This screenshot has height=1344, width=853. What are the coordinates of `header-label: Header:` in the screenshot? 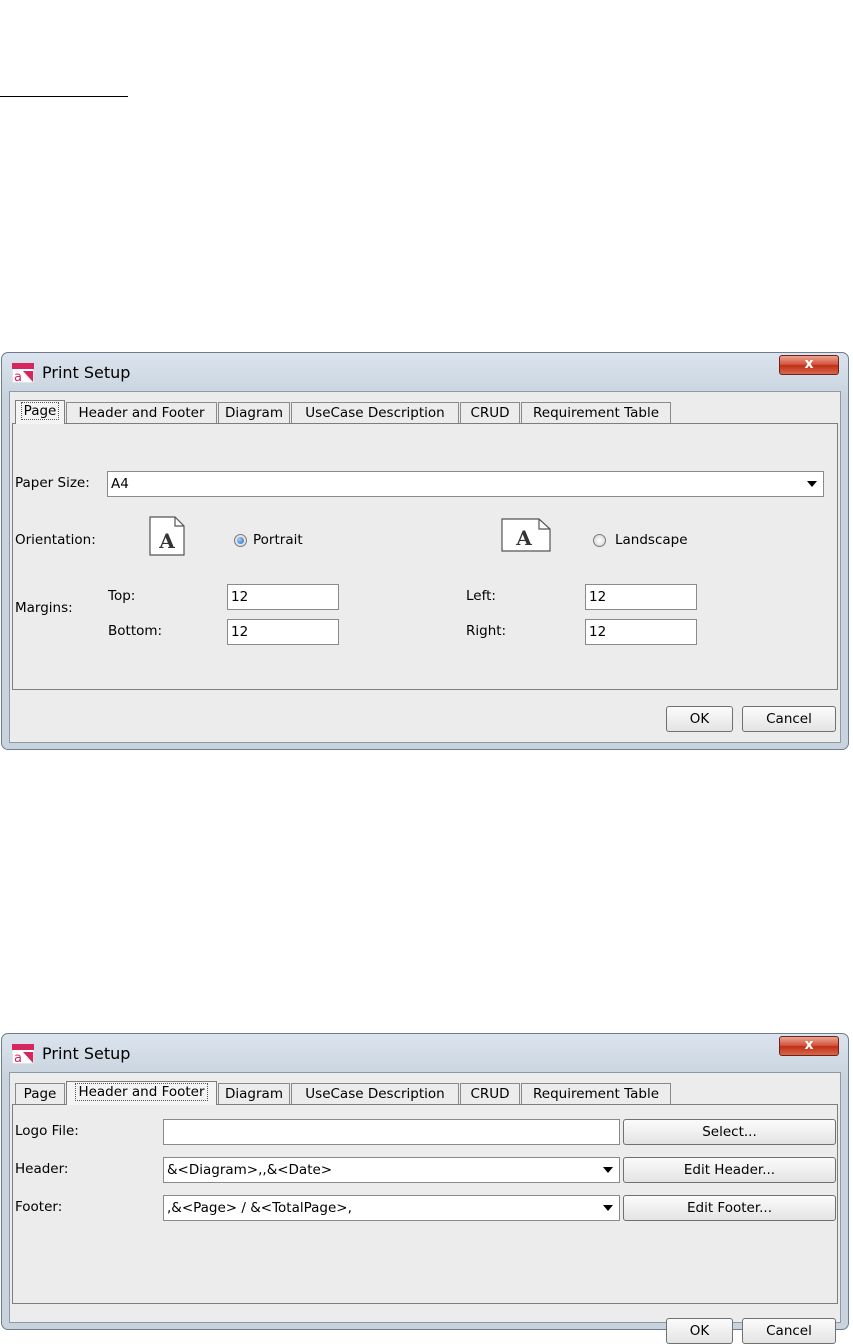 It's located at (42, 1169).